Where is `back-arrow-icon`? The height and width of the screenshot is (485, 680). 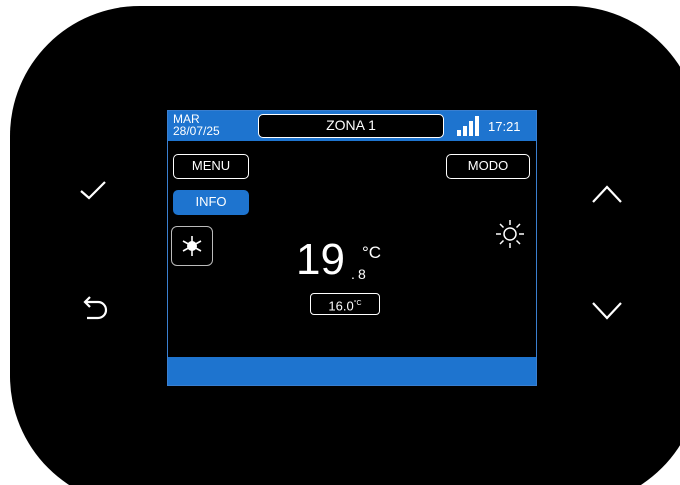 back-arrow-icon is located at coordinates (95, 308).